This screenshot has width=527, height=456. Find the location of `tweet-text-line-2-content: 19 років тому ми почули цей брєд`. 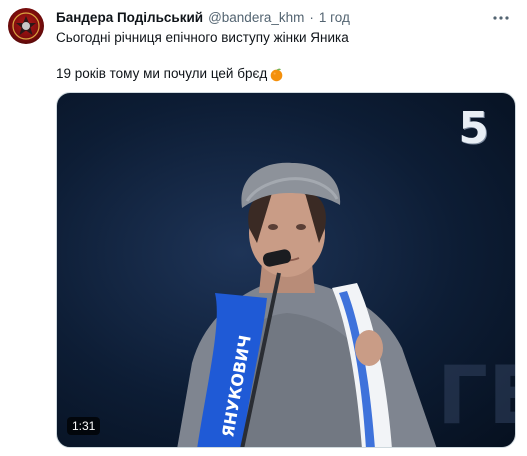

tweet-text-line-2-content: 19 років тому ми почули цей брєд is located at coordinates (162, 73).